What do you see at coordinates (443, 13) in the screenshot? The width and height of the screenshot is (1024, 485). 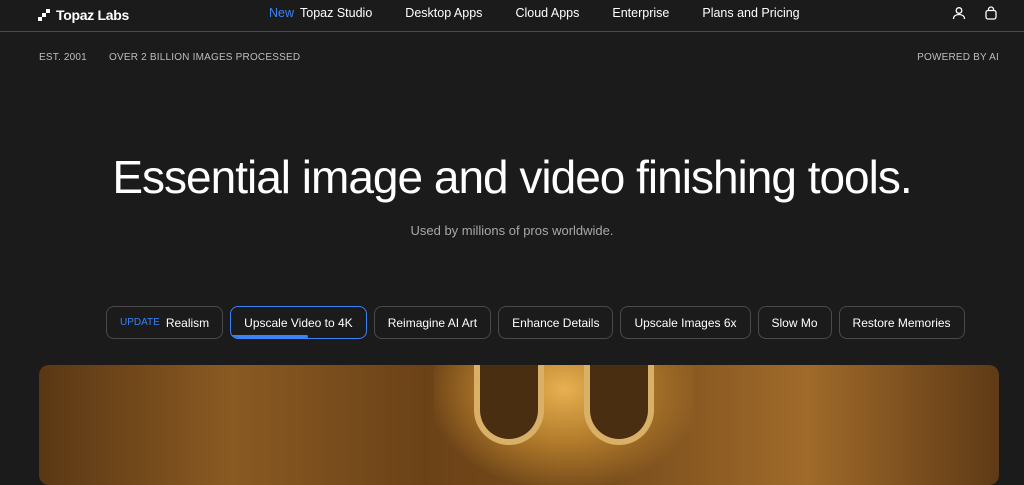 I see `nav-desktop-apps: Desktop Apps` at bounding box center [443, 13].